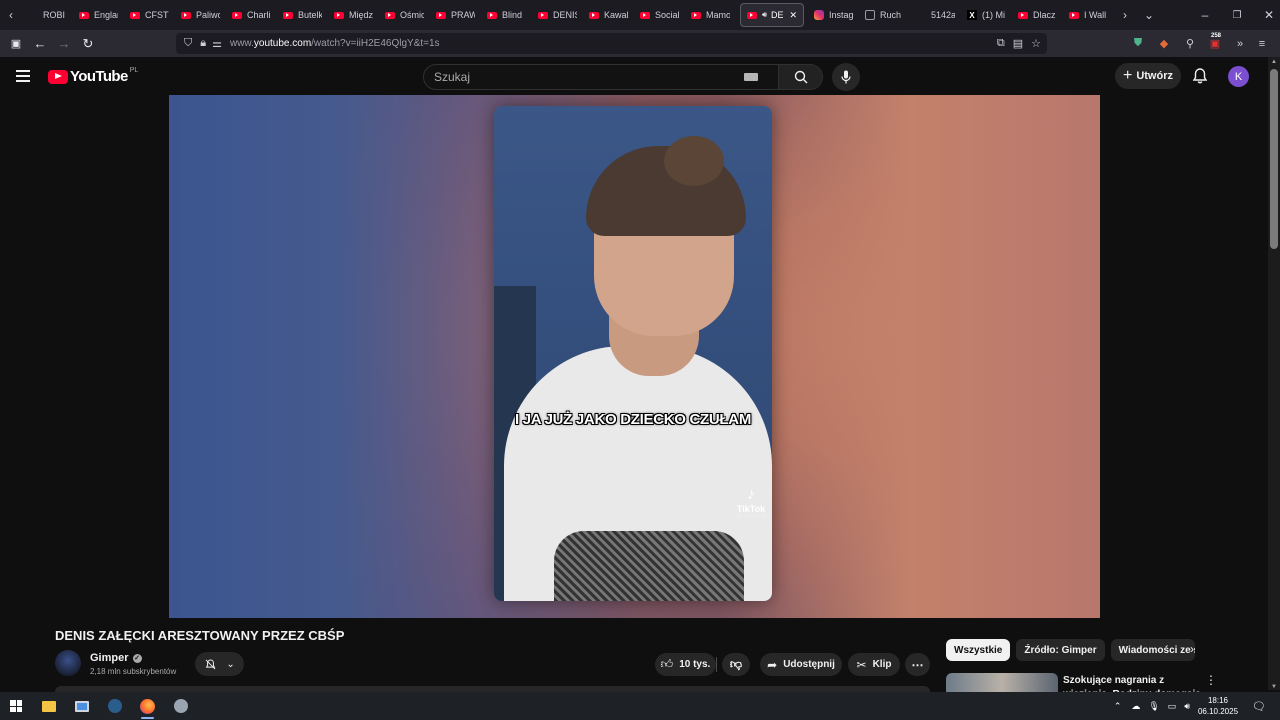  I want to click on picture-in-picture-icon: ⧉, so click(1001, 43).